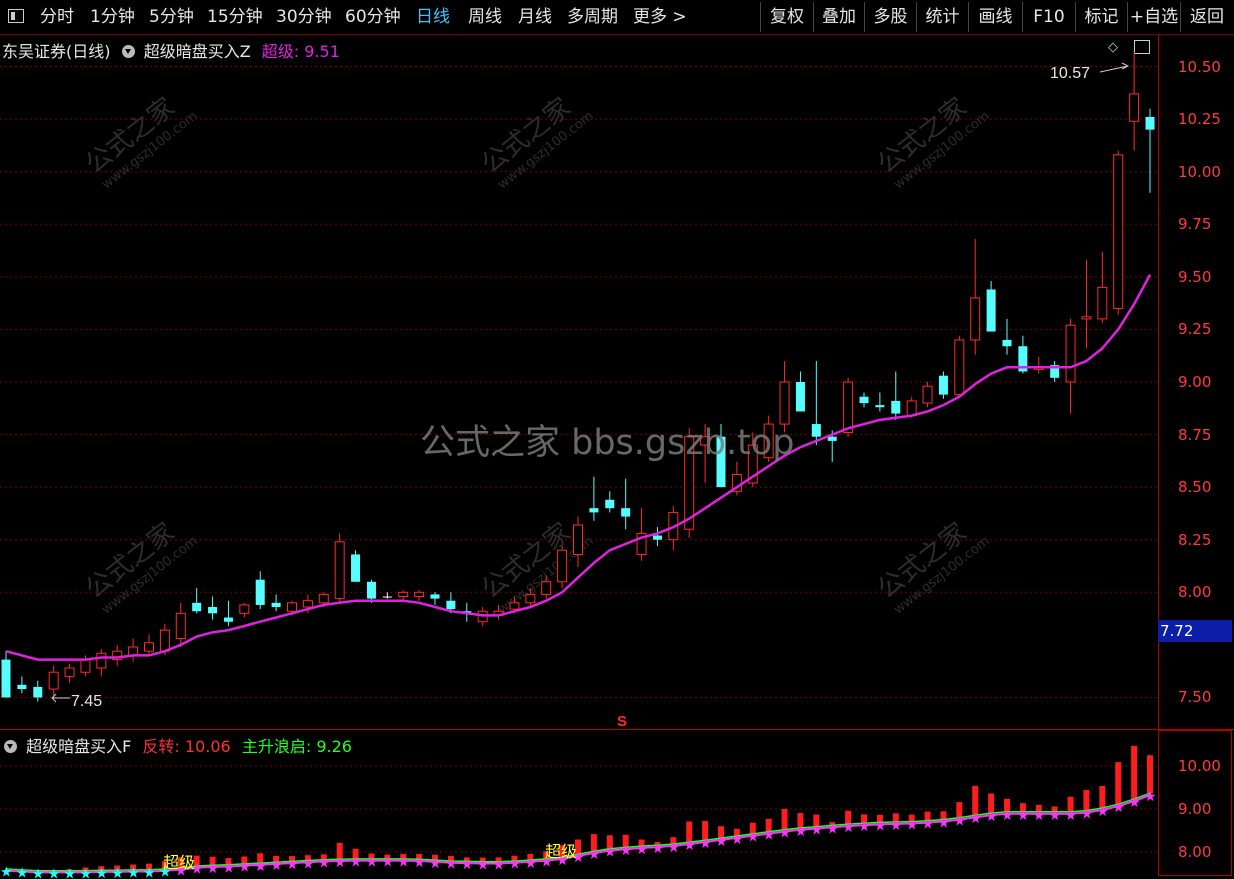  What do you see at coordinates (1195, 224) in the screenshot?
I see `price-tick-label: 9.75` at bounding box center [1195, 224].